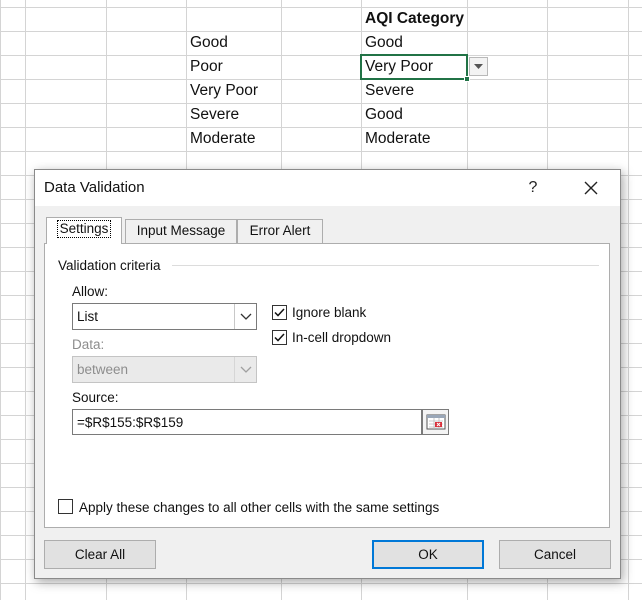  What do you see at coordinates (88, 344) in the screenshot?
I see `data-label: Data:` at bounding box center [88, 344].